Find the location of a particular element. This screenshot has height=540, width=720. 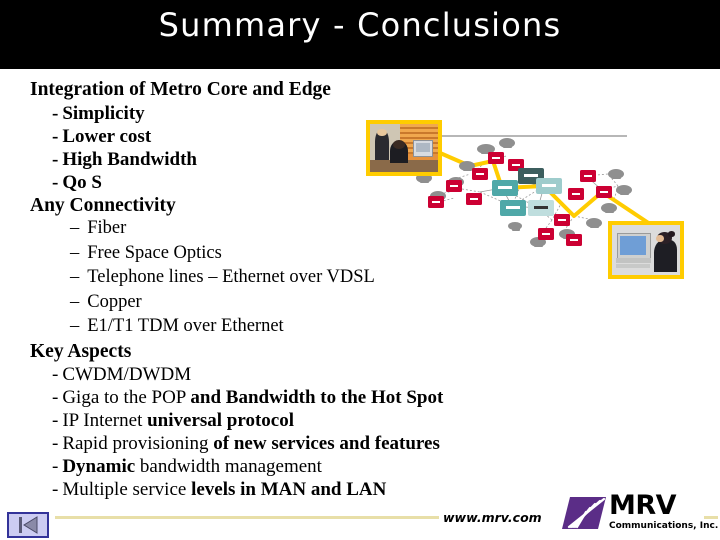

photo-desktop-person-face is located at coordinates (660, 238).